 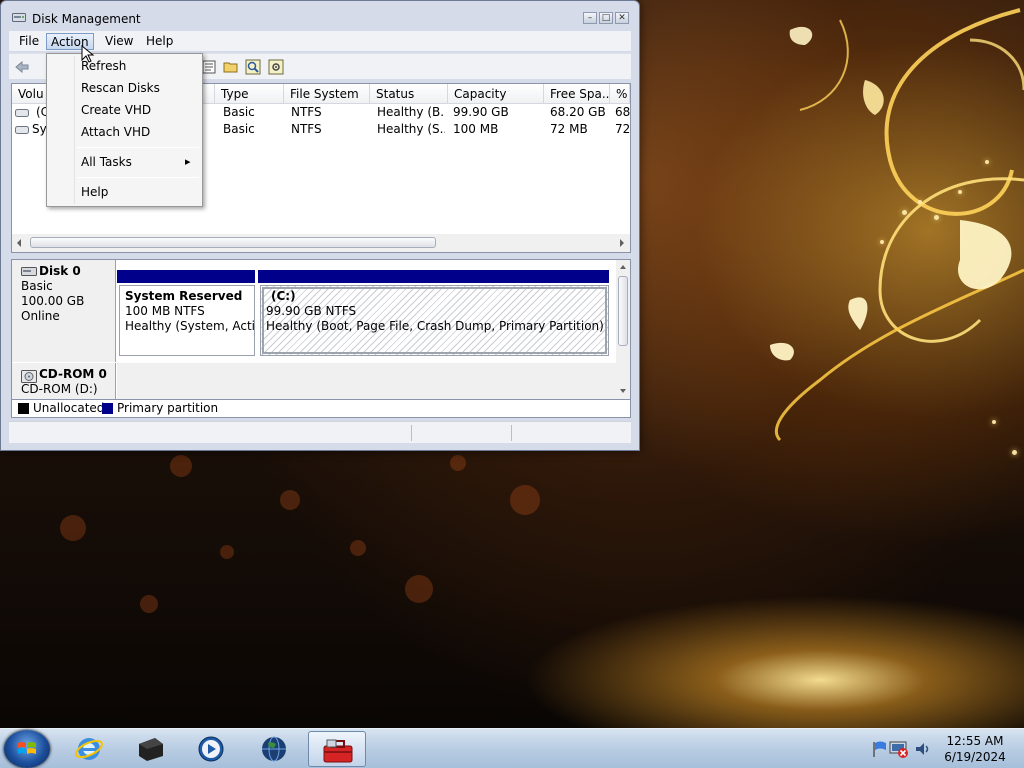 I want to click on vertical-scrollbar, so click(x=623, y=329).